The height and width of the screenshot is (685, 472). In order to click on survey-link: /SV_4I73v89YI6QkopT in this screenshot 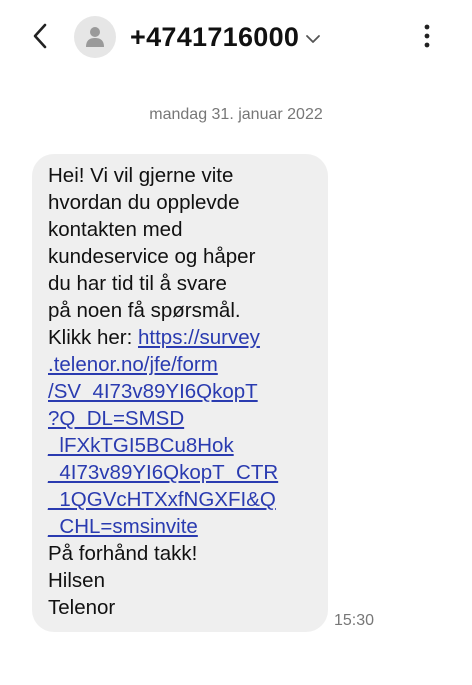, I will do `click(183, 391)`.